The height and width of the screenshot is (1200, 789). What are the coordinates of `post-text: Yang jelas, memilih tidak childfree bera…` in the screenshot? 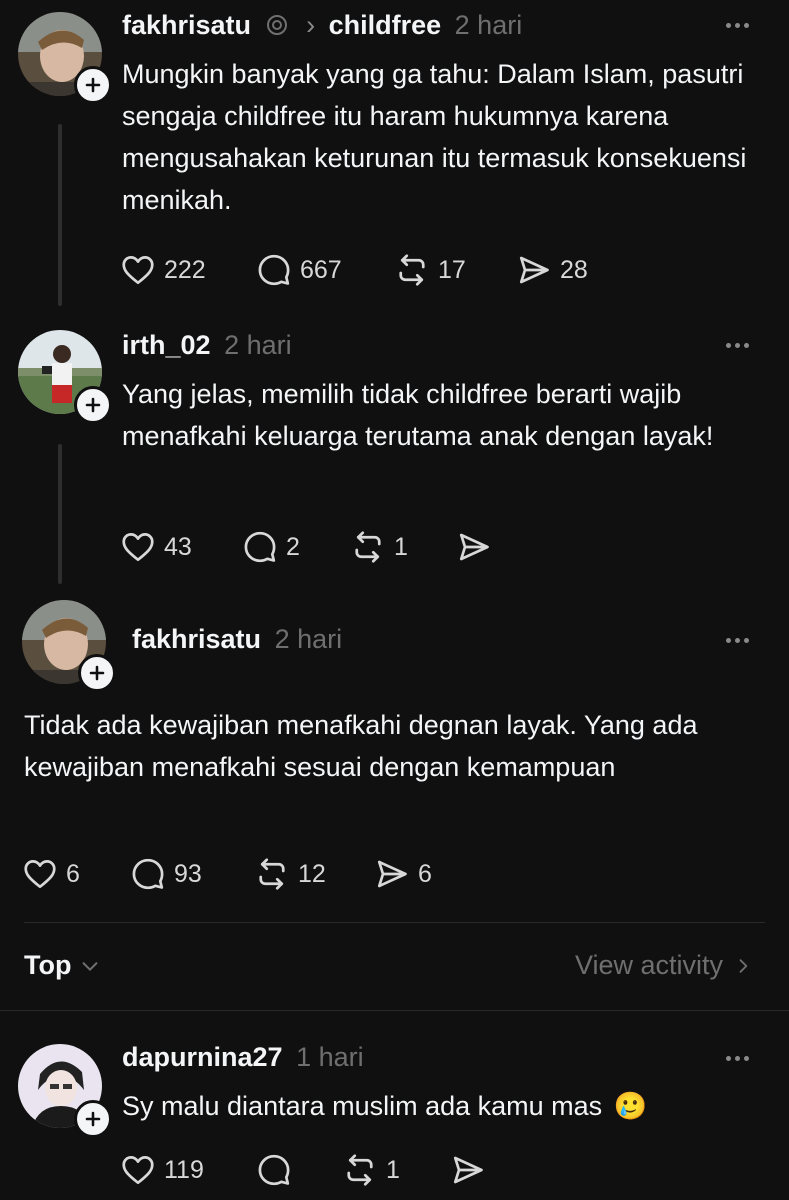 It's located at (418, 415).